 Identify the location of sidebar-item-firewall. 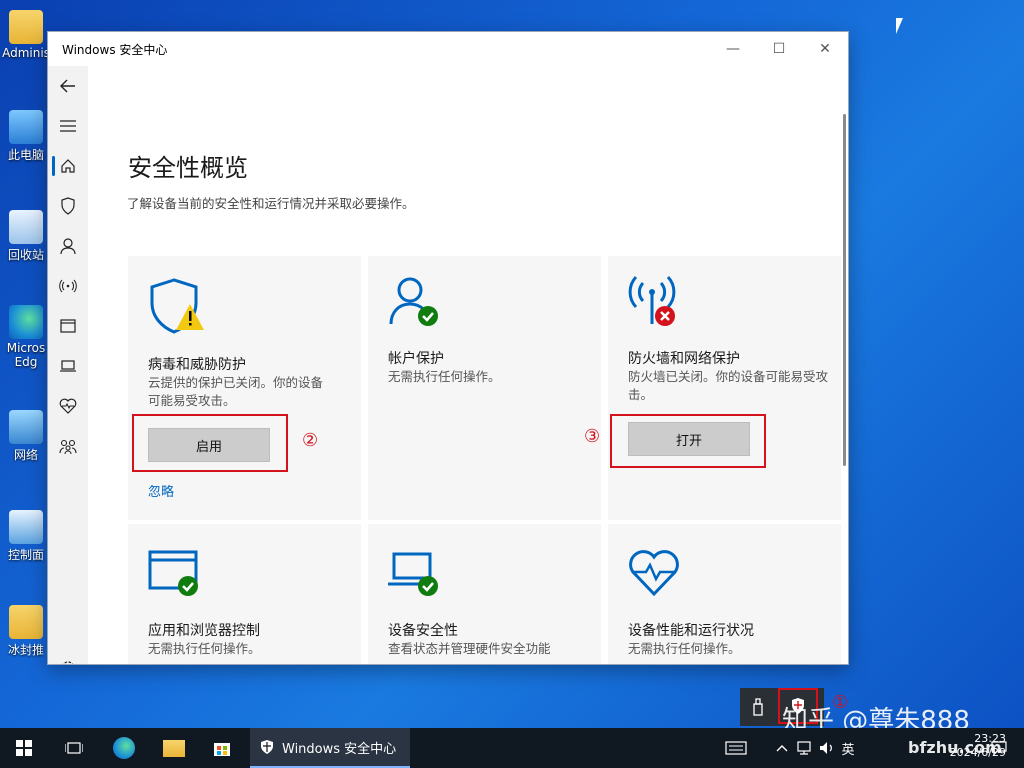
(68, 286).